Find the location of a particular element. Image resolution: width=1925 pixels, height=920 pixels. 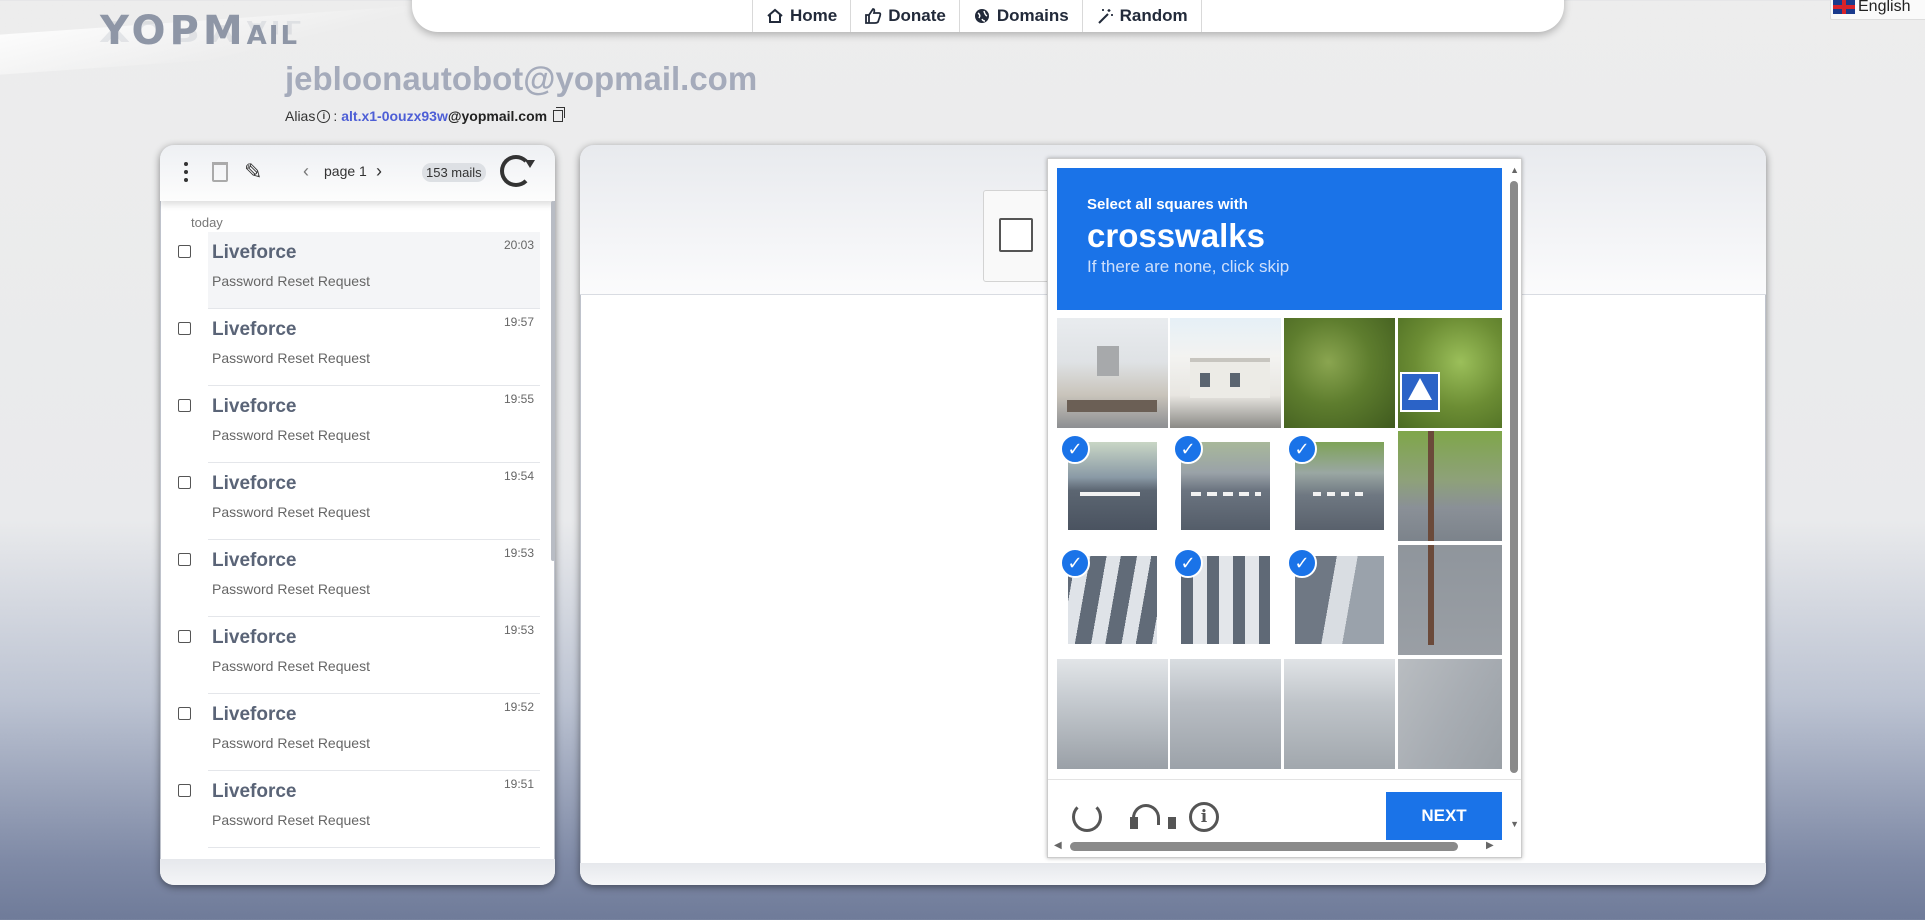

top-navigation: Home Donate Domains Random English ⌄ is located at coordinates (1168, 16).